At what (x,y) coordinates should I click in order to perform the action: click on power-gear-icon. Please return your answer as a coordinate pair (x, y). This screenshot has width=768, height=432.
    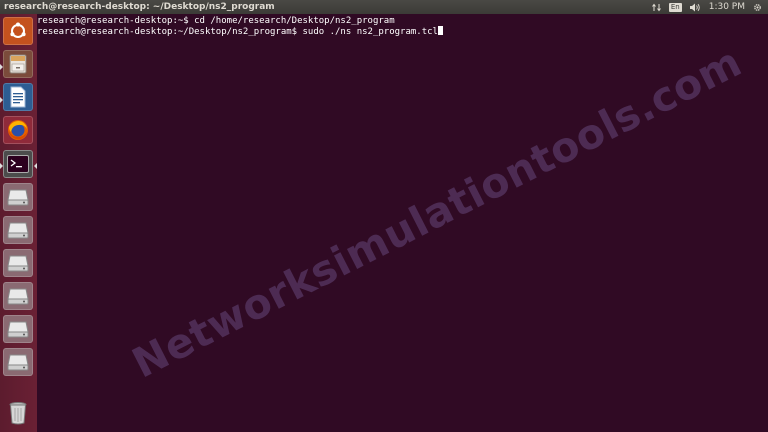
    Looking at the image, I should click on (757, 7).